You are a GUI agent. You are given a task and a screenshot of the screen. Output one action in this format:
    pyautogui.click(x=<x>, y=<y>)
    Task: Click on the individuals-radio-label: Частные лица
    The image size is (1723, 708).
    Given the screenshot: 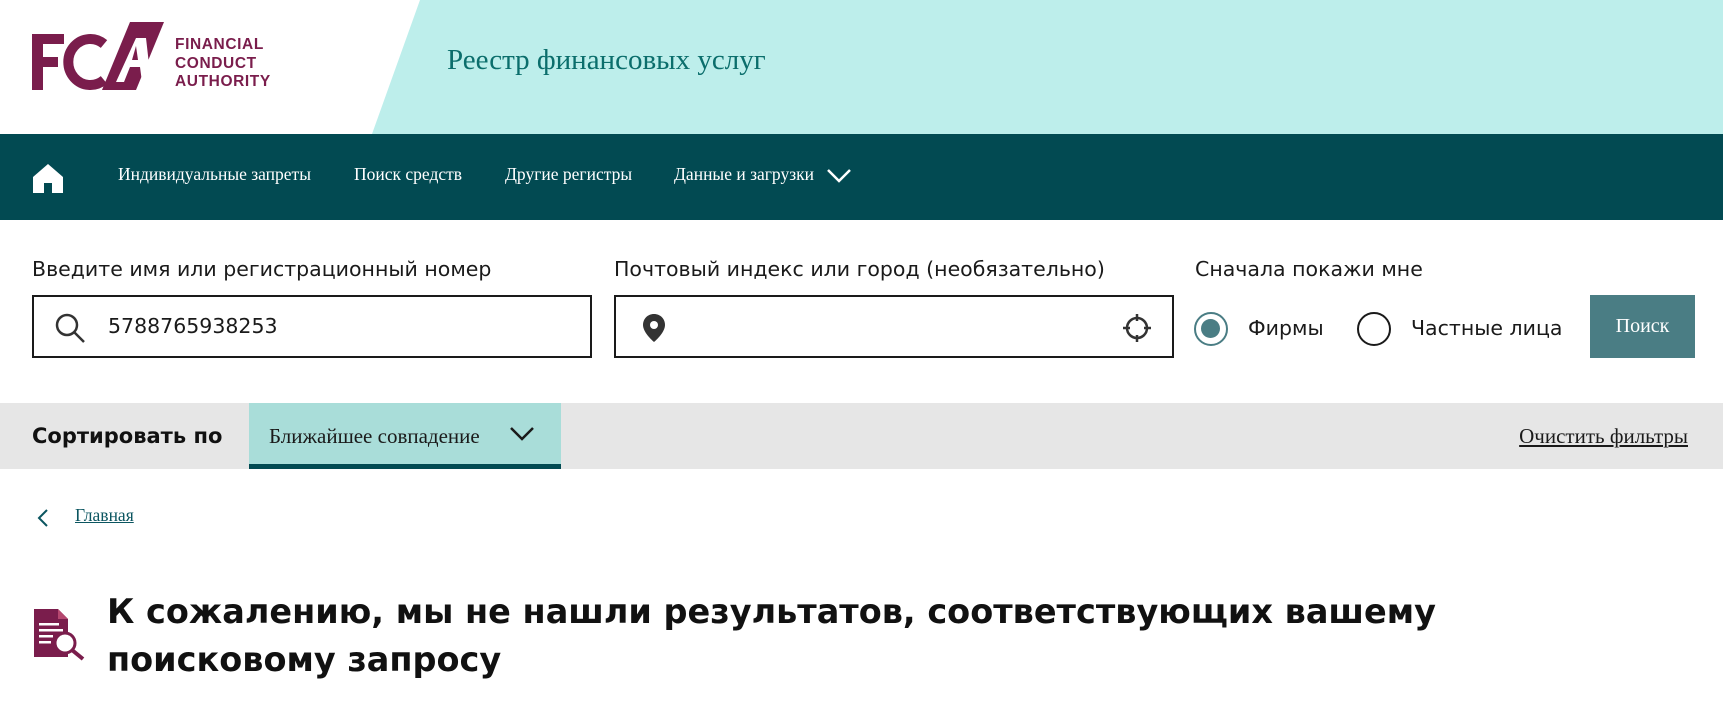 What is the action you would take?
    pyautogui.click(x=1487, y=328)
    